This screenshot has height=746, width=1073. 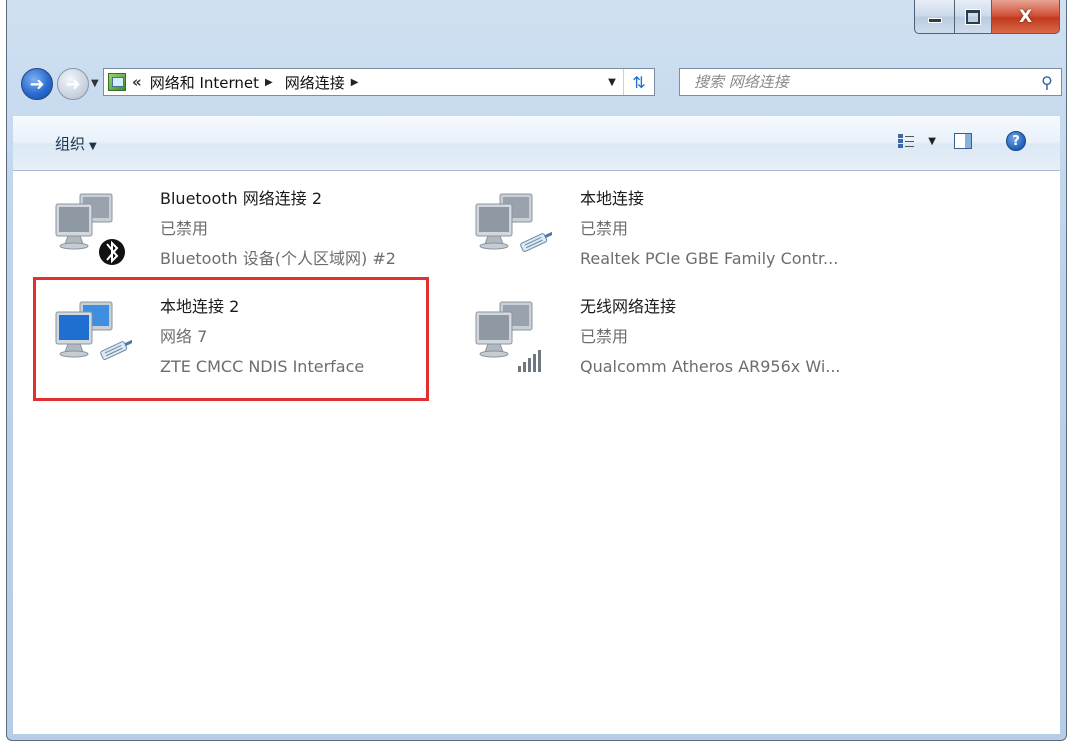 I want to click on network-folder-icon, so click(x=117, y=82).